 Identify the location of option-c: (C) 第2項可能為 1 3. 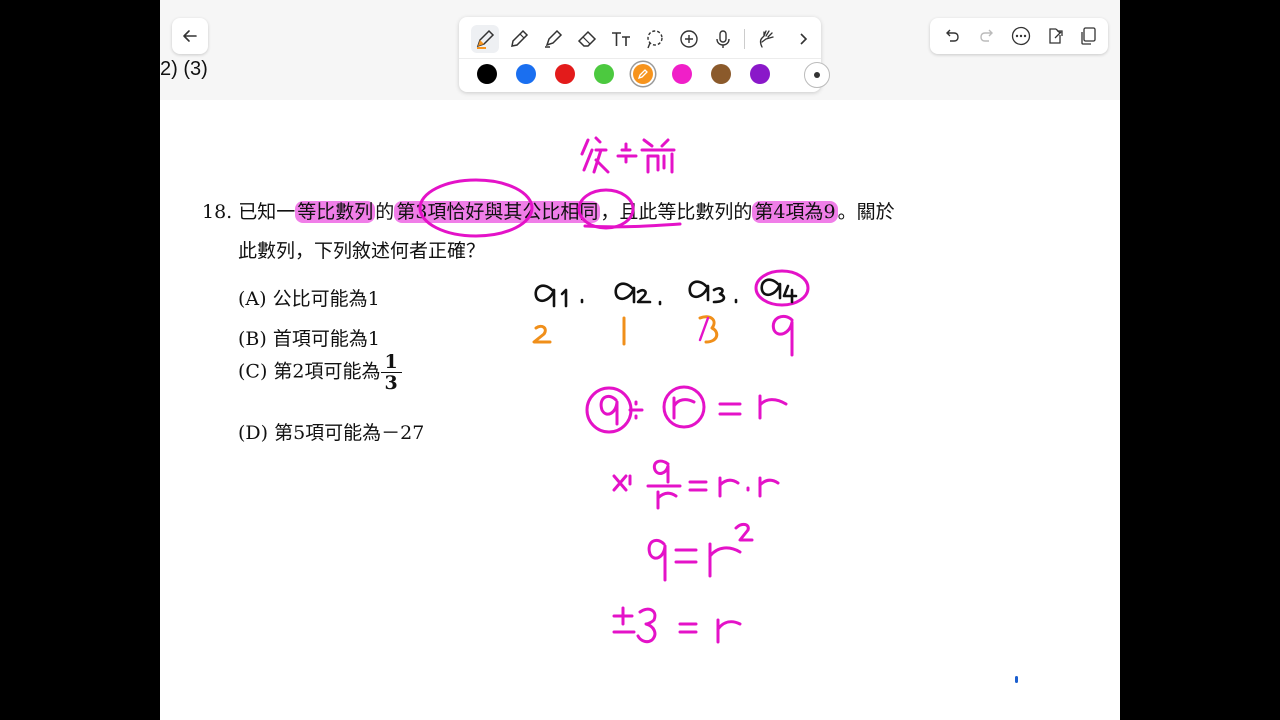
(320, 372).